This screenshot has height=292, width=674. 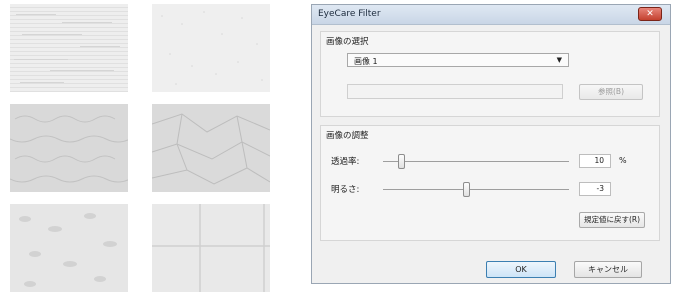 I want to click on browse-button: 参照(B), so click(x=611, y=92).